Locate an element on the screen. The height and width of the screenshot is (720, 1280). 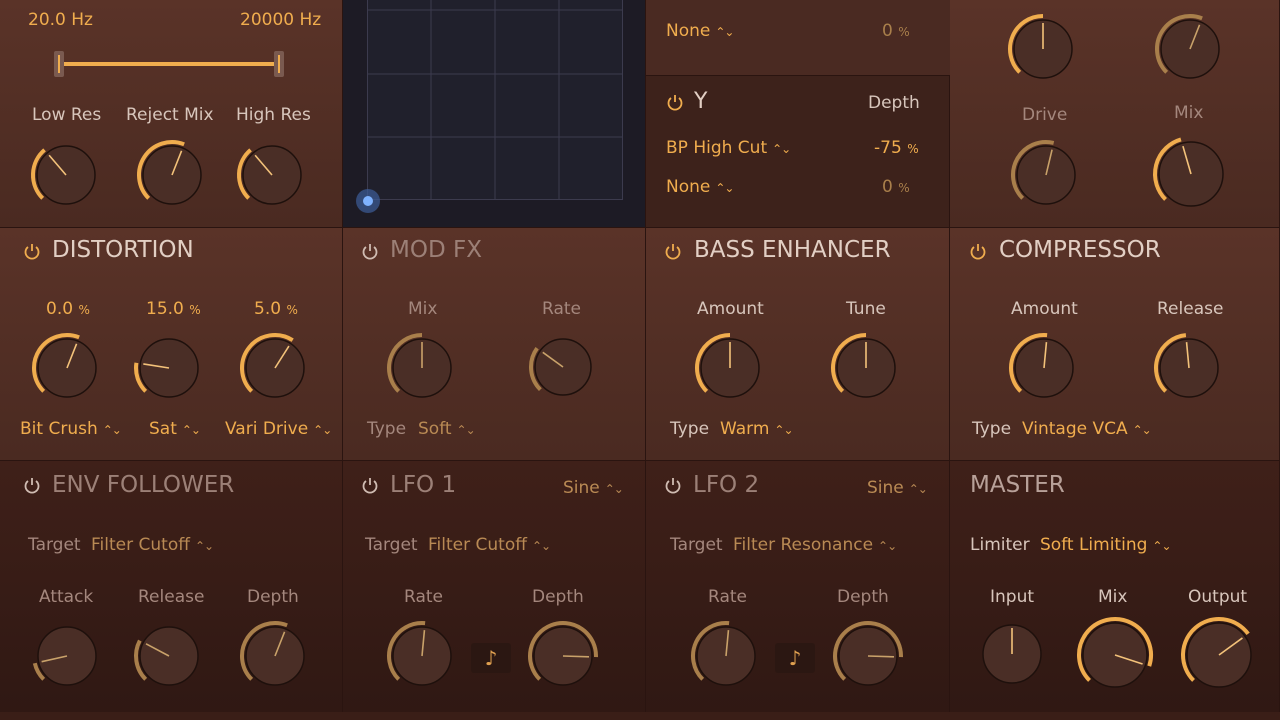
env-follower-power-icon is located at coordinates (32, 485).